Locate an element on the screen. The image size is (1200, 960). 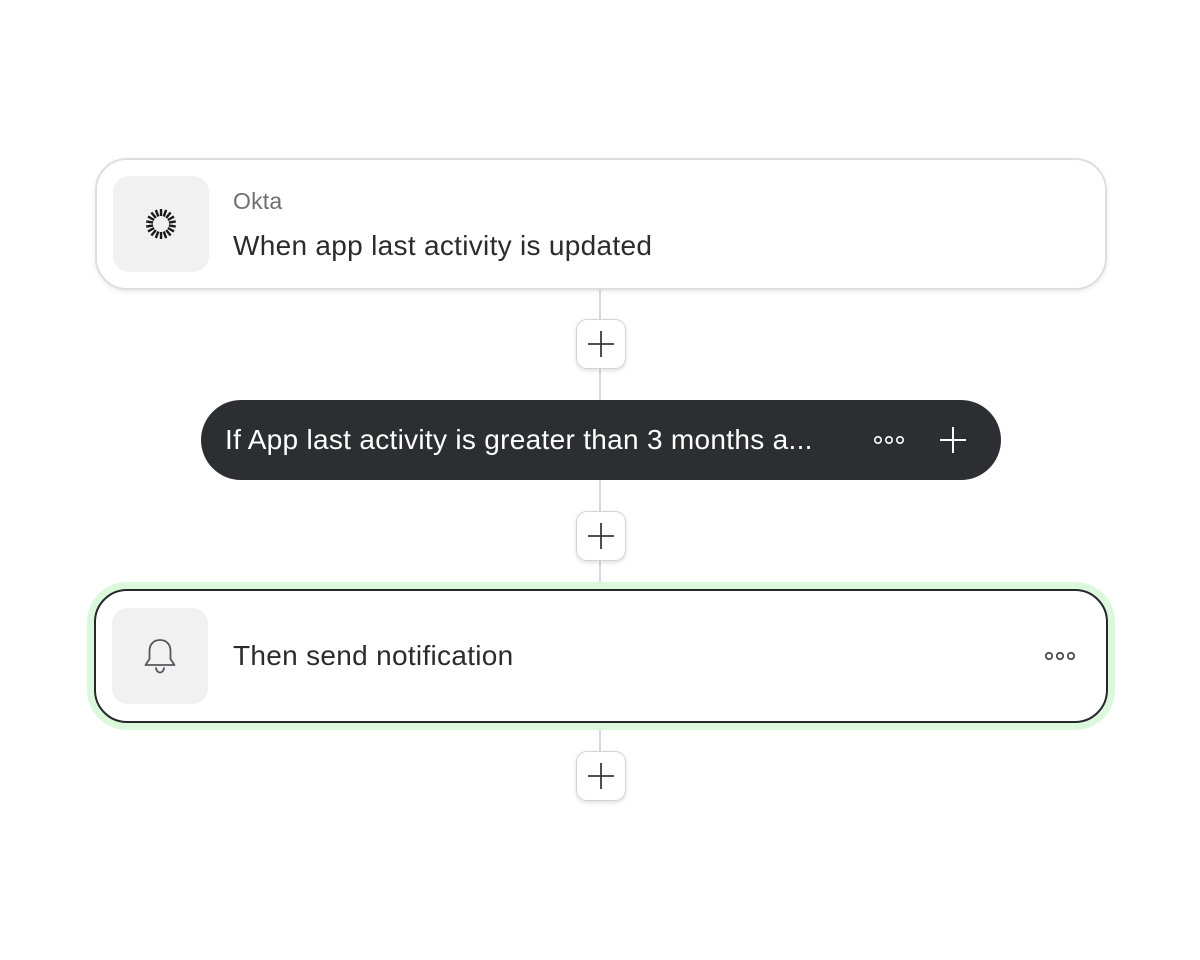
action-title: Then send notification is located at coordinates (373, 655).